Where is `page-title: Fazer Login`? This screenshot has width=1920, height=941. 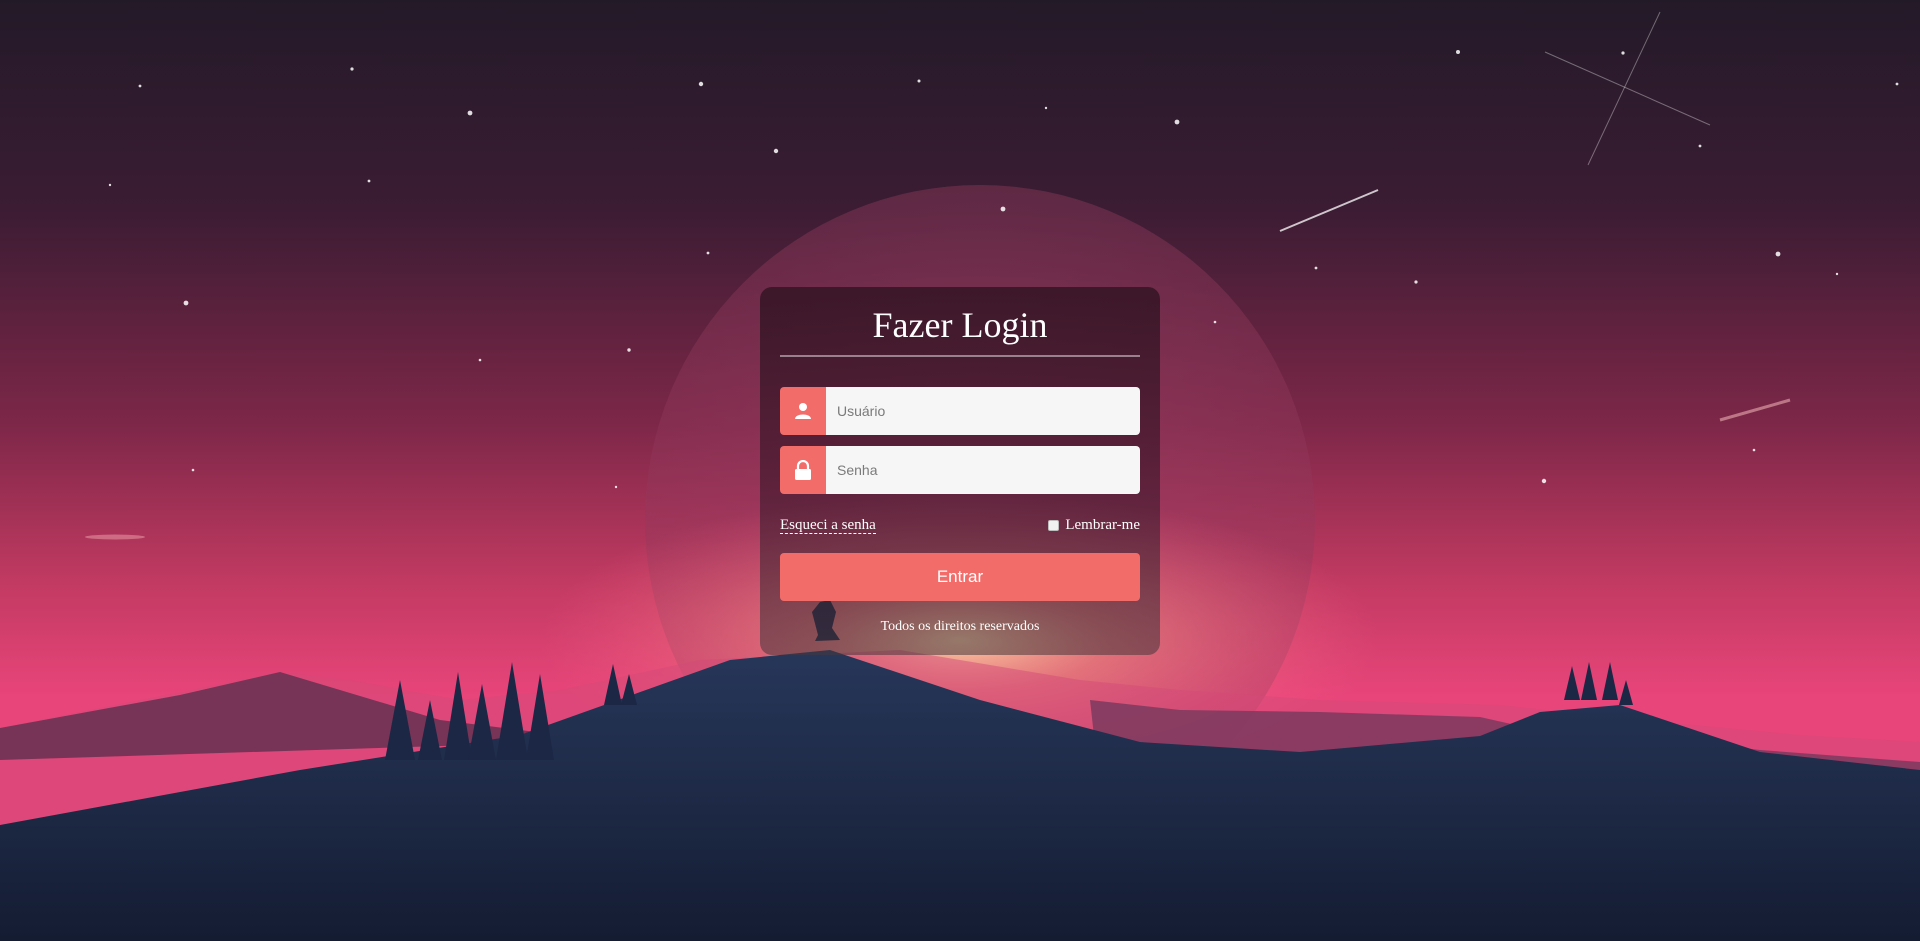 page-title: Fazer Login is located at coordinates (960, 325).